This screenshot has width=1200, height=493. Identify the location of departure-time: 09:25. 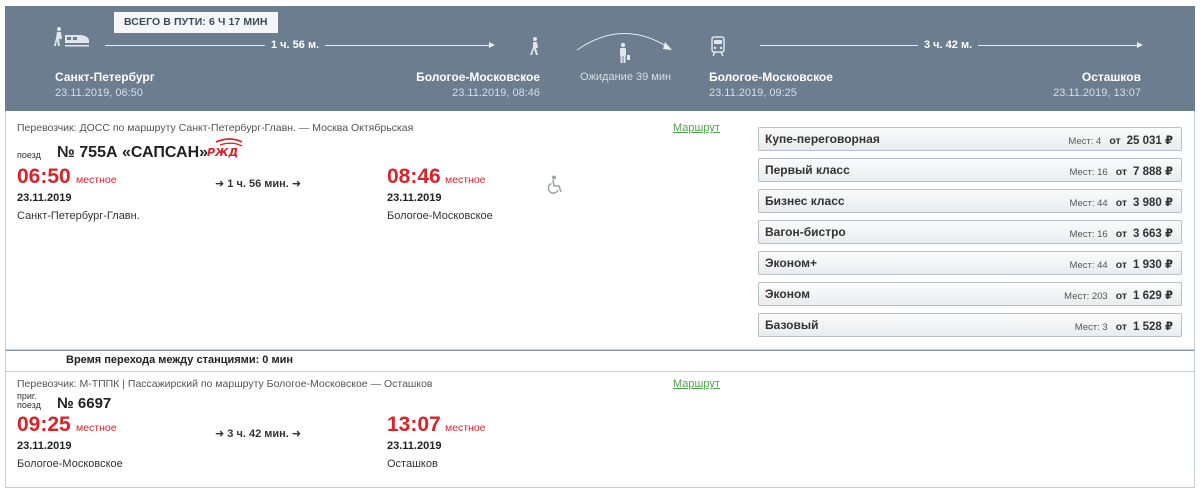
(44, 424).